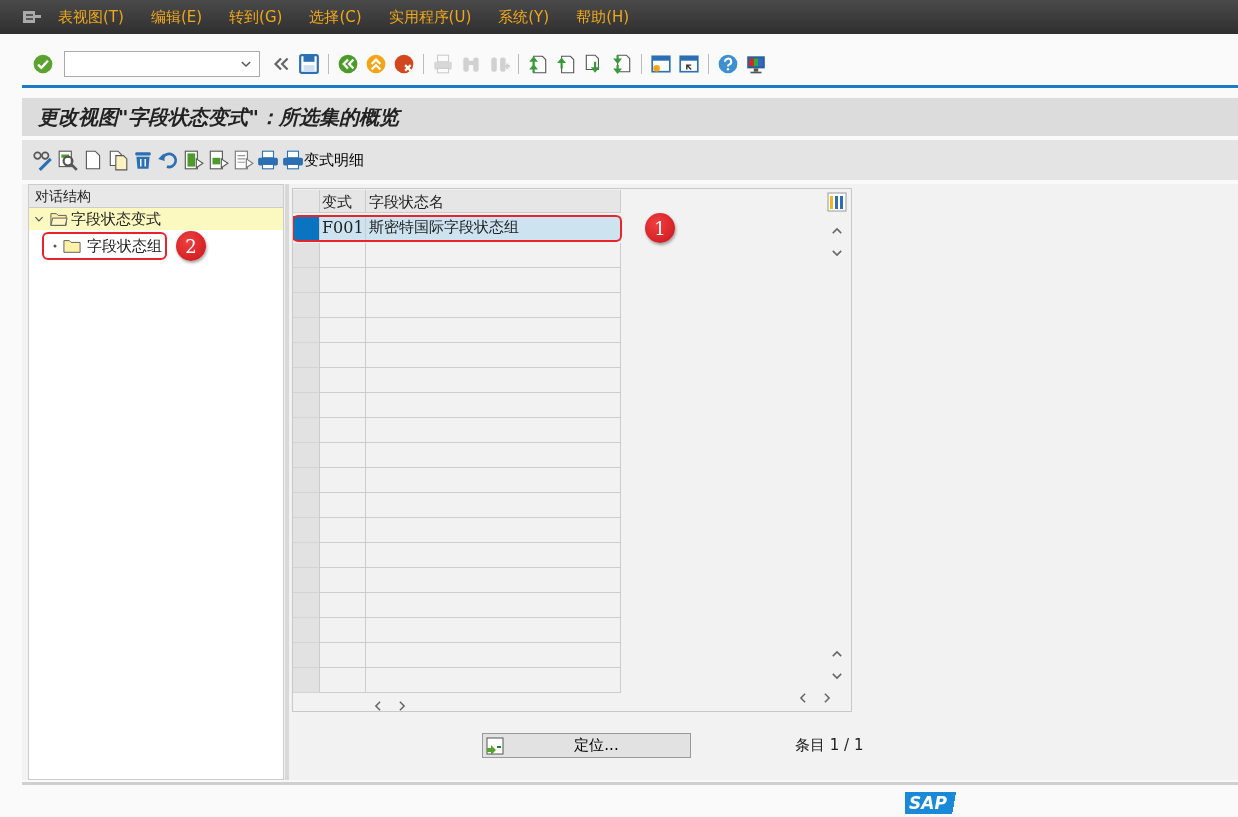  Describe the element at coordinates (91, 17) in the screenshot. I see `menu-item: 表视图(T)` at that location.